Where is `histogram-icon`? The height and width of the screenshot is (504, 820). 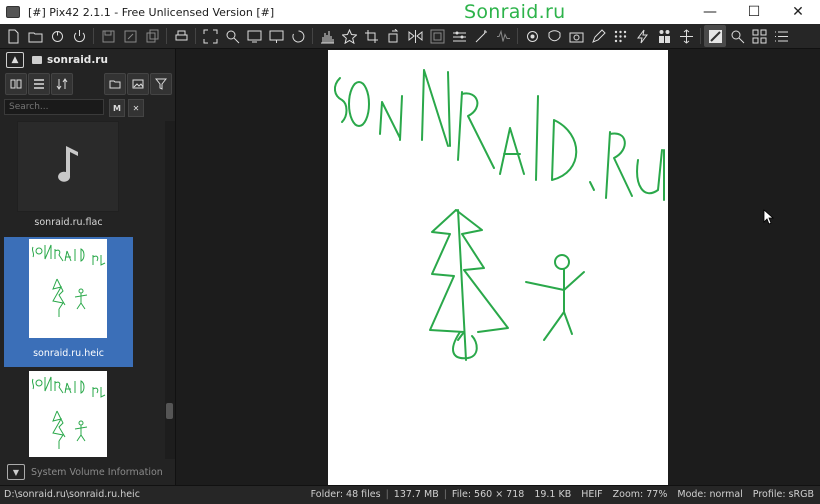 histogram-icon is located at coordinates (327, 36).